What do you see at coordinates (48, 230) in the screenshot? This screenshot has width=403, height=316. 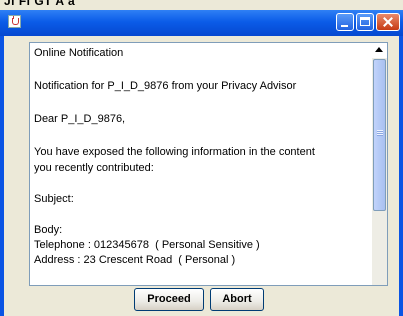 I see `message-line: Body:` at bounding box center [48, 230].